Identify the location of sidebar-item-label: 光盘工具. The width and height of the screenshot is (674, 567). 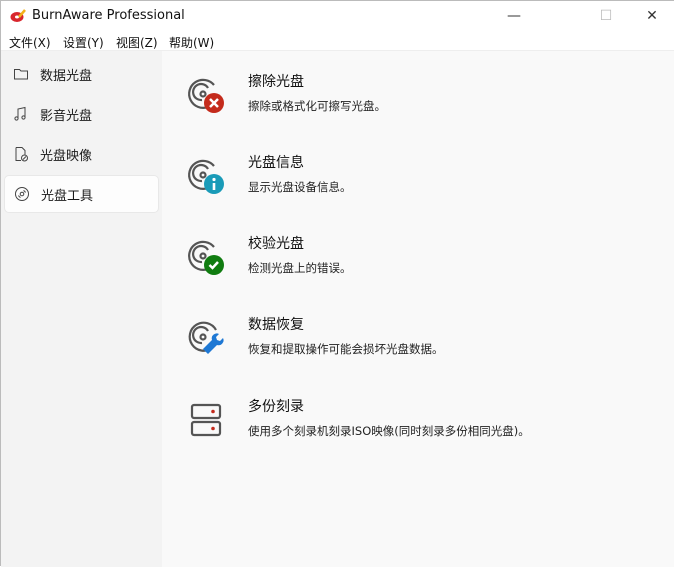
(67, 196).